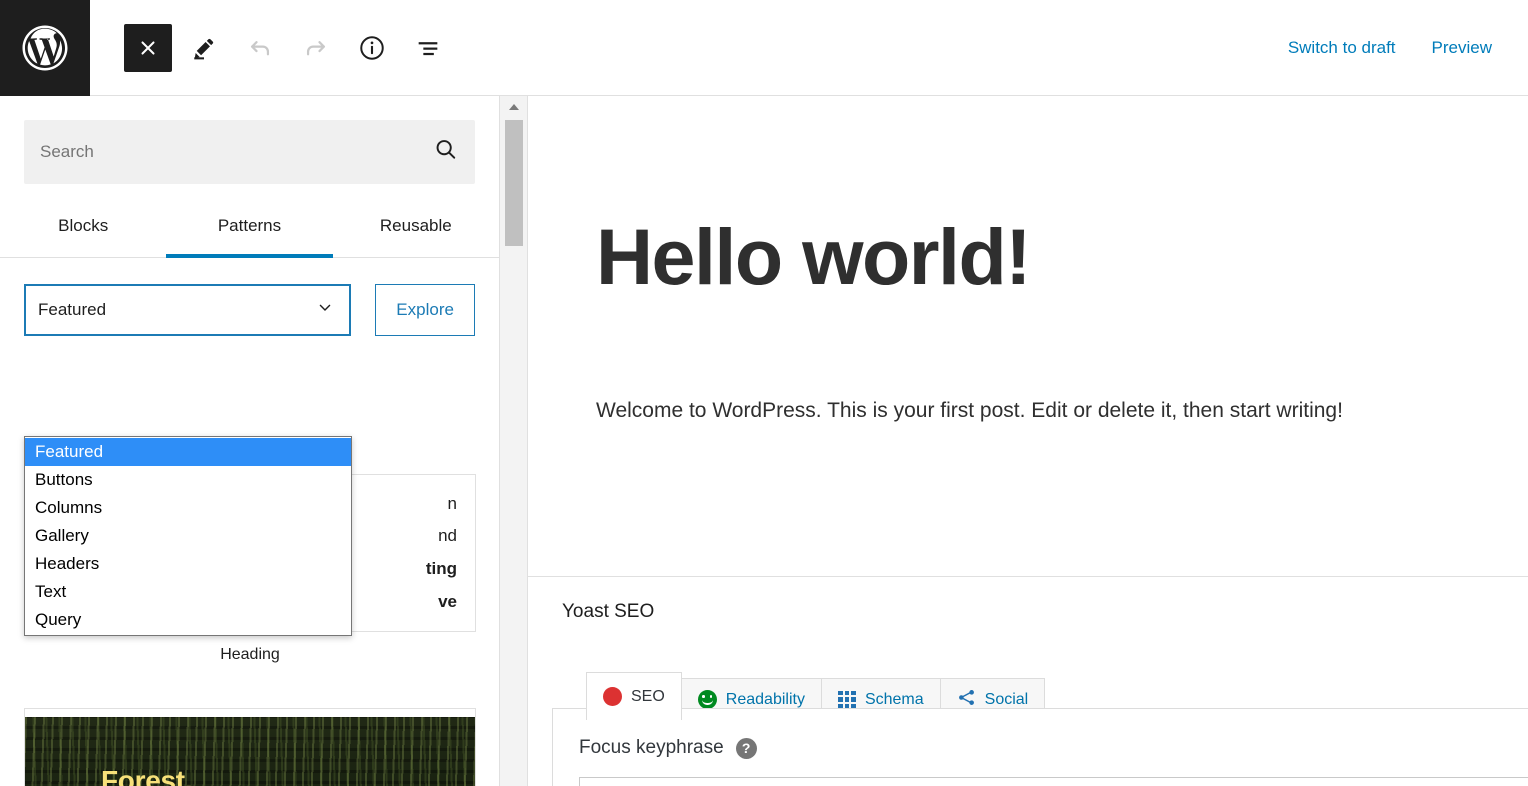 The image size is (1528, 786). Describe the element at coordinates (1053, 781) in the screenshot. I see `focus-keyphrase-input` at that location.